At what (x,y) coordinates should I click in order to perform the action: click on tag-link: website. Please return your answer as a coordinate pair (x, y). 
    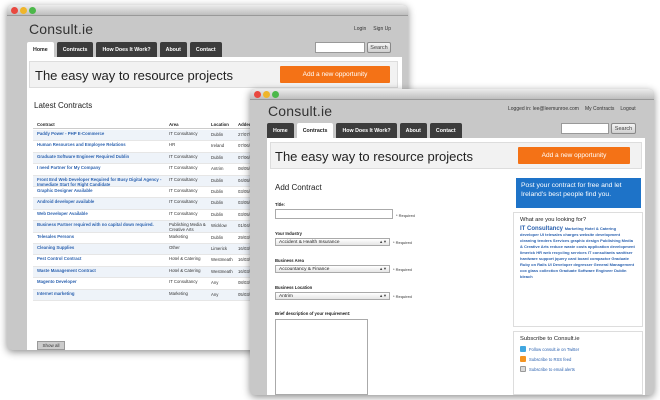
    Looking at the image, I should click on (588, 234).